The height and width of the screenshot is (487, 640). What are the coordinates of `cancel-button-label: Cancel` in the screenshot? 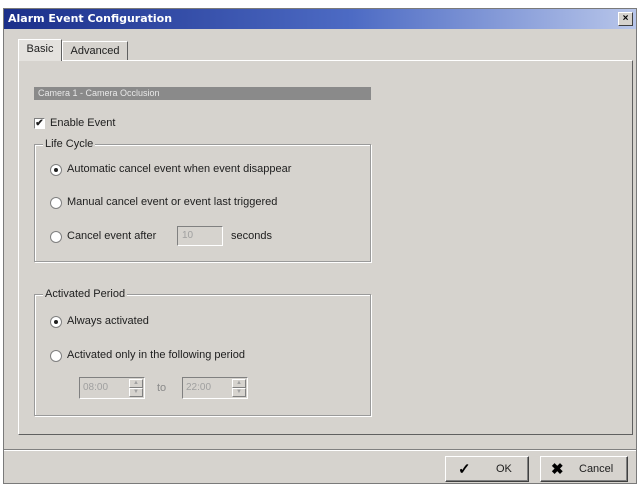 It's located at (596, 469).